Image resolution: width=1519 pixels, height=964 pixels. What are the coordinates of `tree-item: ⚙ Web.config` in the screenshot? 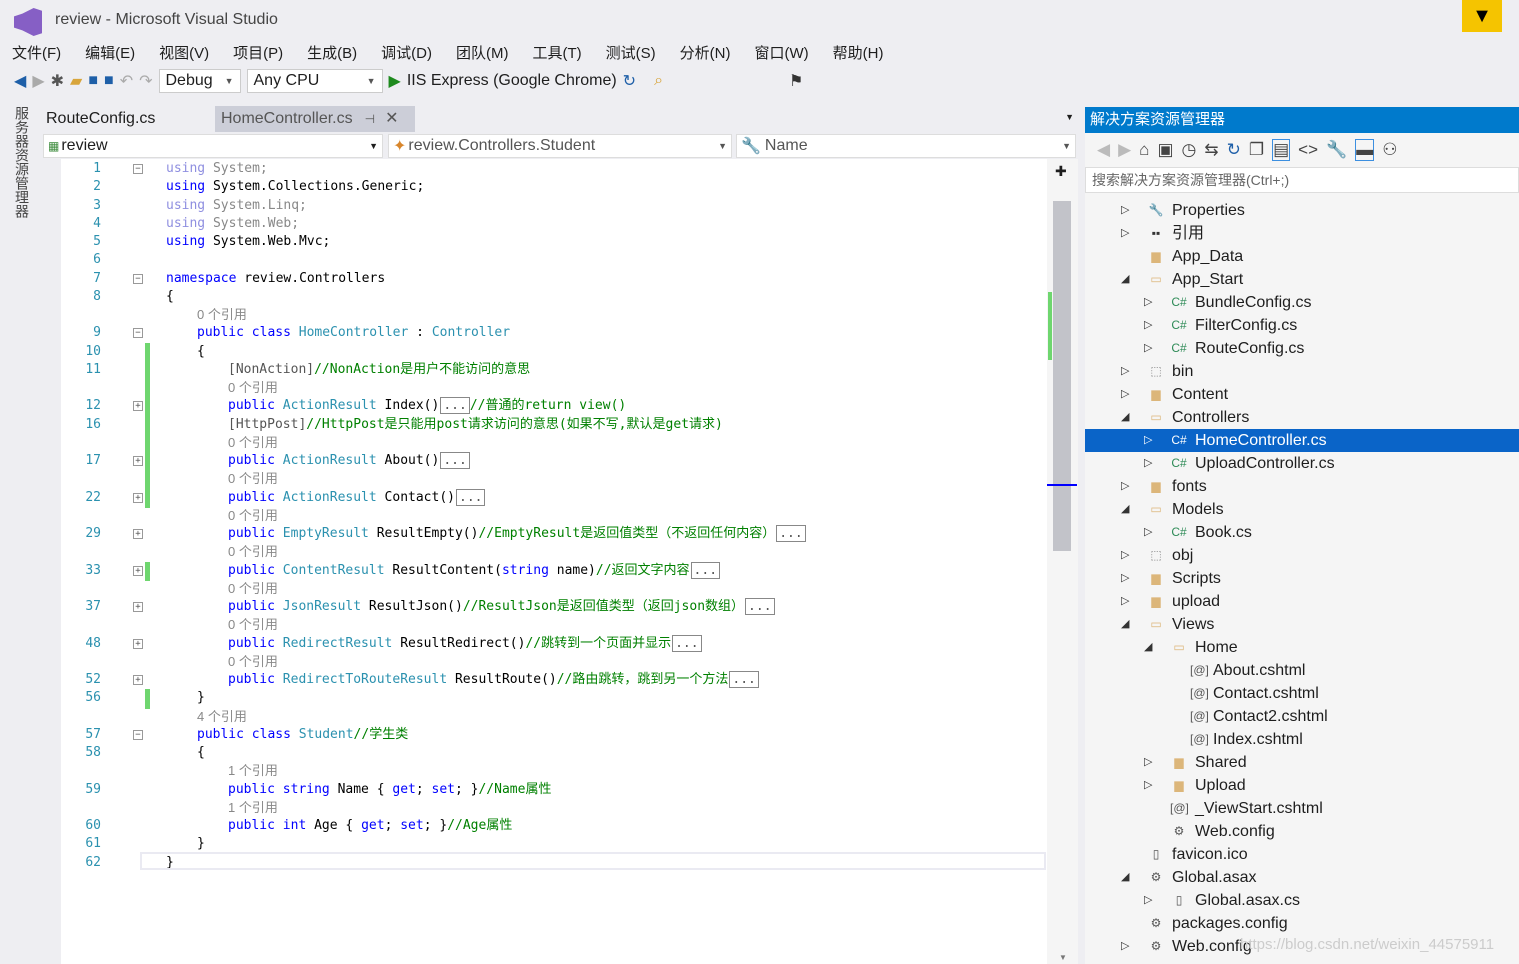 It's located at (1302, 831).